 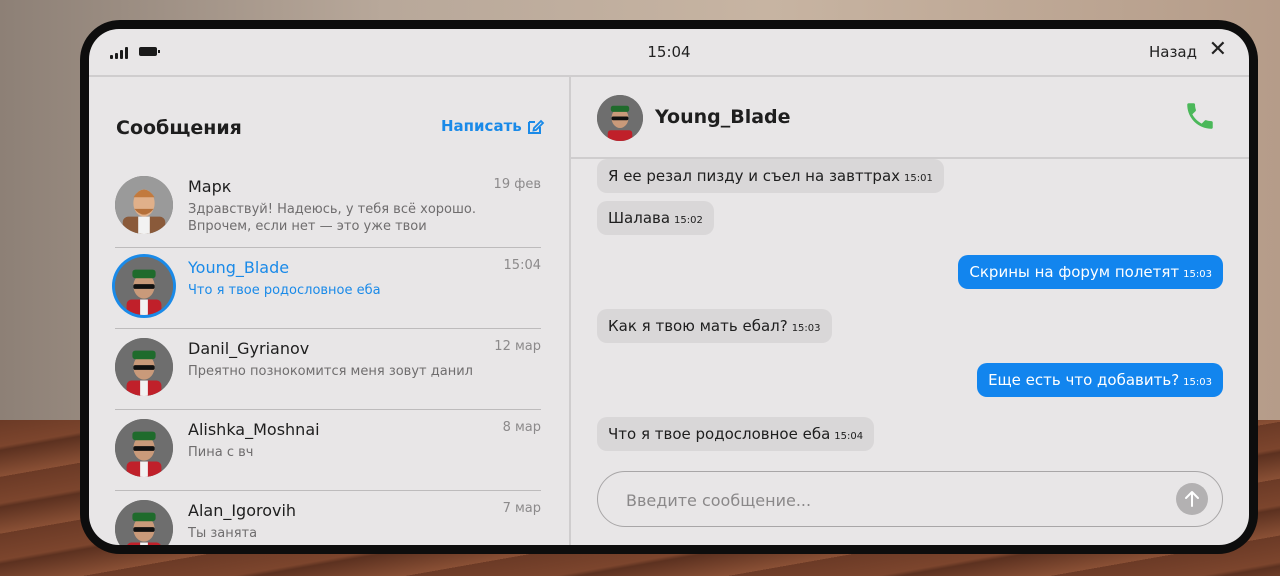 I want to click on status-bar: 15:04 Назад ✕, so click(x=669, y=53).